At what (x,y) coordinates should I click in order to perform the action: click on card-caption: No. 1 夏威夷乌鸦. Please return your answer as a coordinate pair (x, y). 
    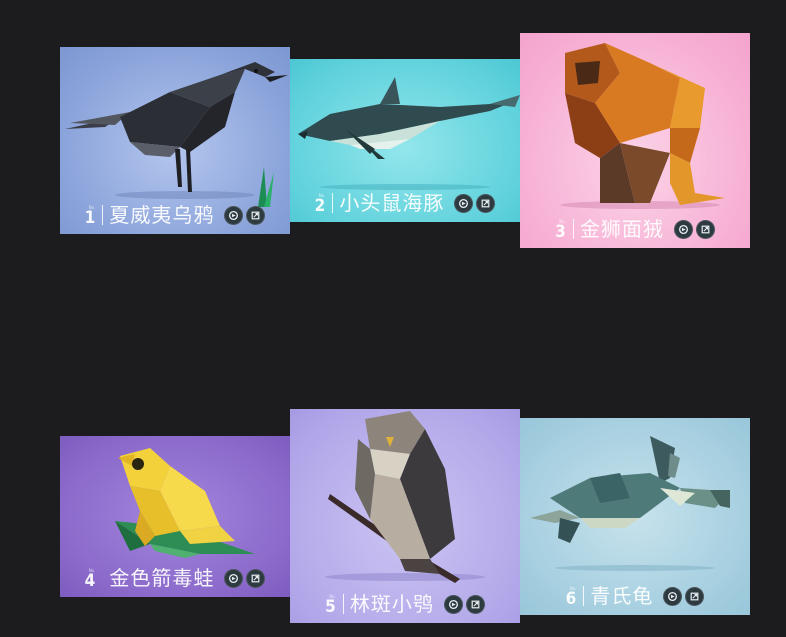
    Looking at the image, I should click on (175, 215).